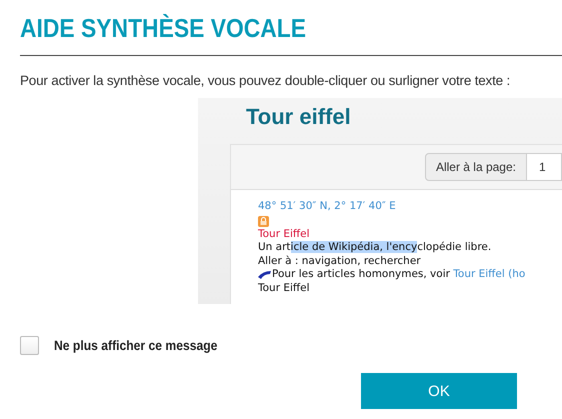 This screenshot has height=419, width=562. I want to click on article-link: Tour Eiffel (ho, so click(489, 275).